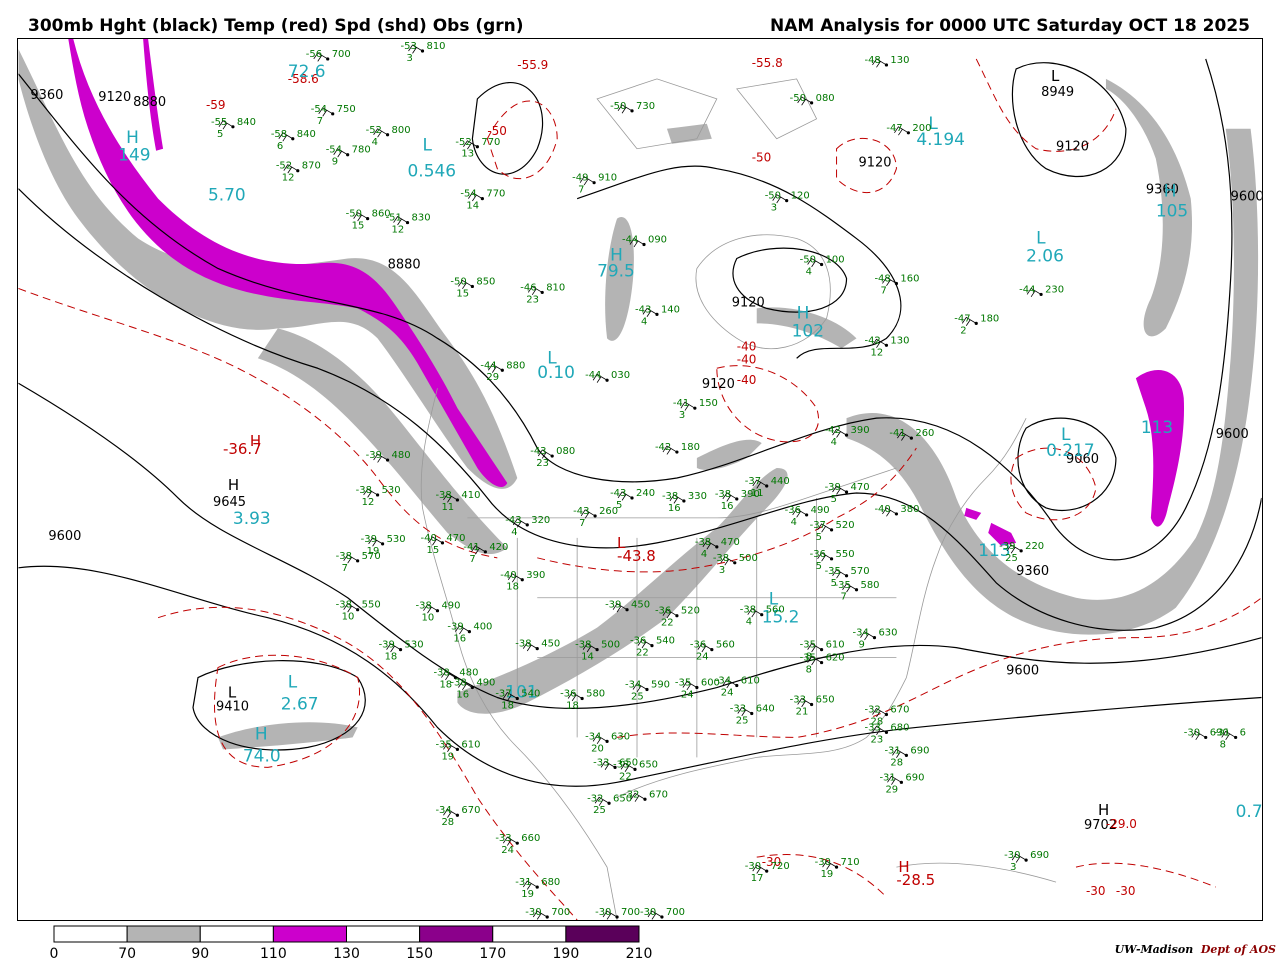 The width and height of the screenshot is (1280, 960). Describe the element at coordinates (528, 287) in the screenshot. I see `obs-temp: -46` at that location.